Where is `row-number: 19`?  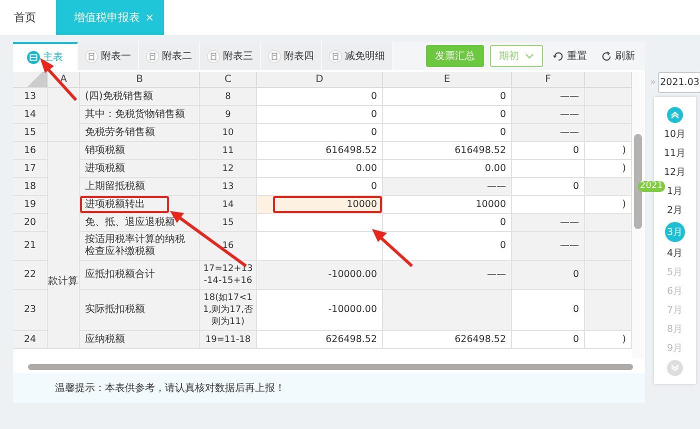 row-number: 19 is located at coordinates (30, 205).